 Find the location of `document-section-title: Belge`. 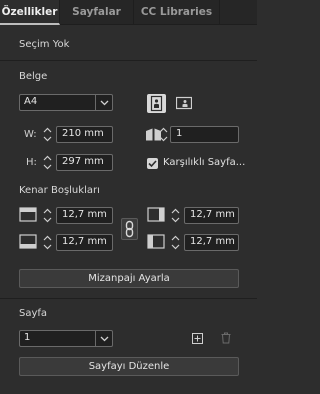

document-section-title: Belge is located at coordinates (33, 76).